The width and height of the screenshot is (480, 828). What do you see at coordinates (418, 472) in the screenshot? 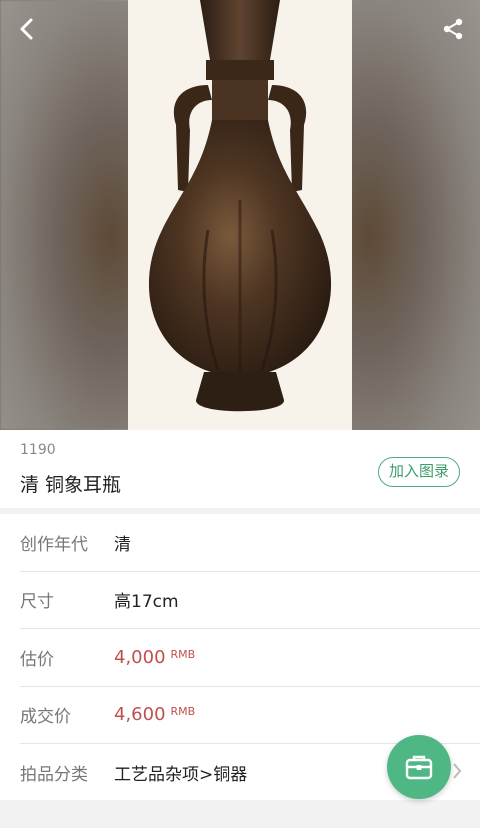
I see `add-to-catalog-button: 加入图录` at bounding box center [418, 472].